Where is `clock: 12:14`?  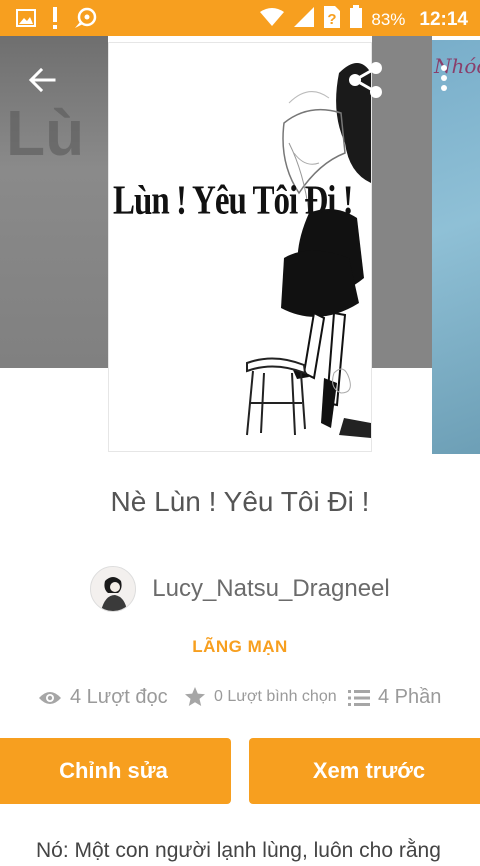 clock: 12:14 is located at coordinates (443, 19).